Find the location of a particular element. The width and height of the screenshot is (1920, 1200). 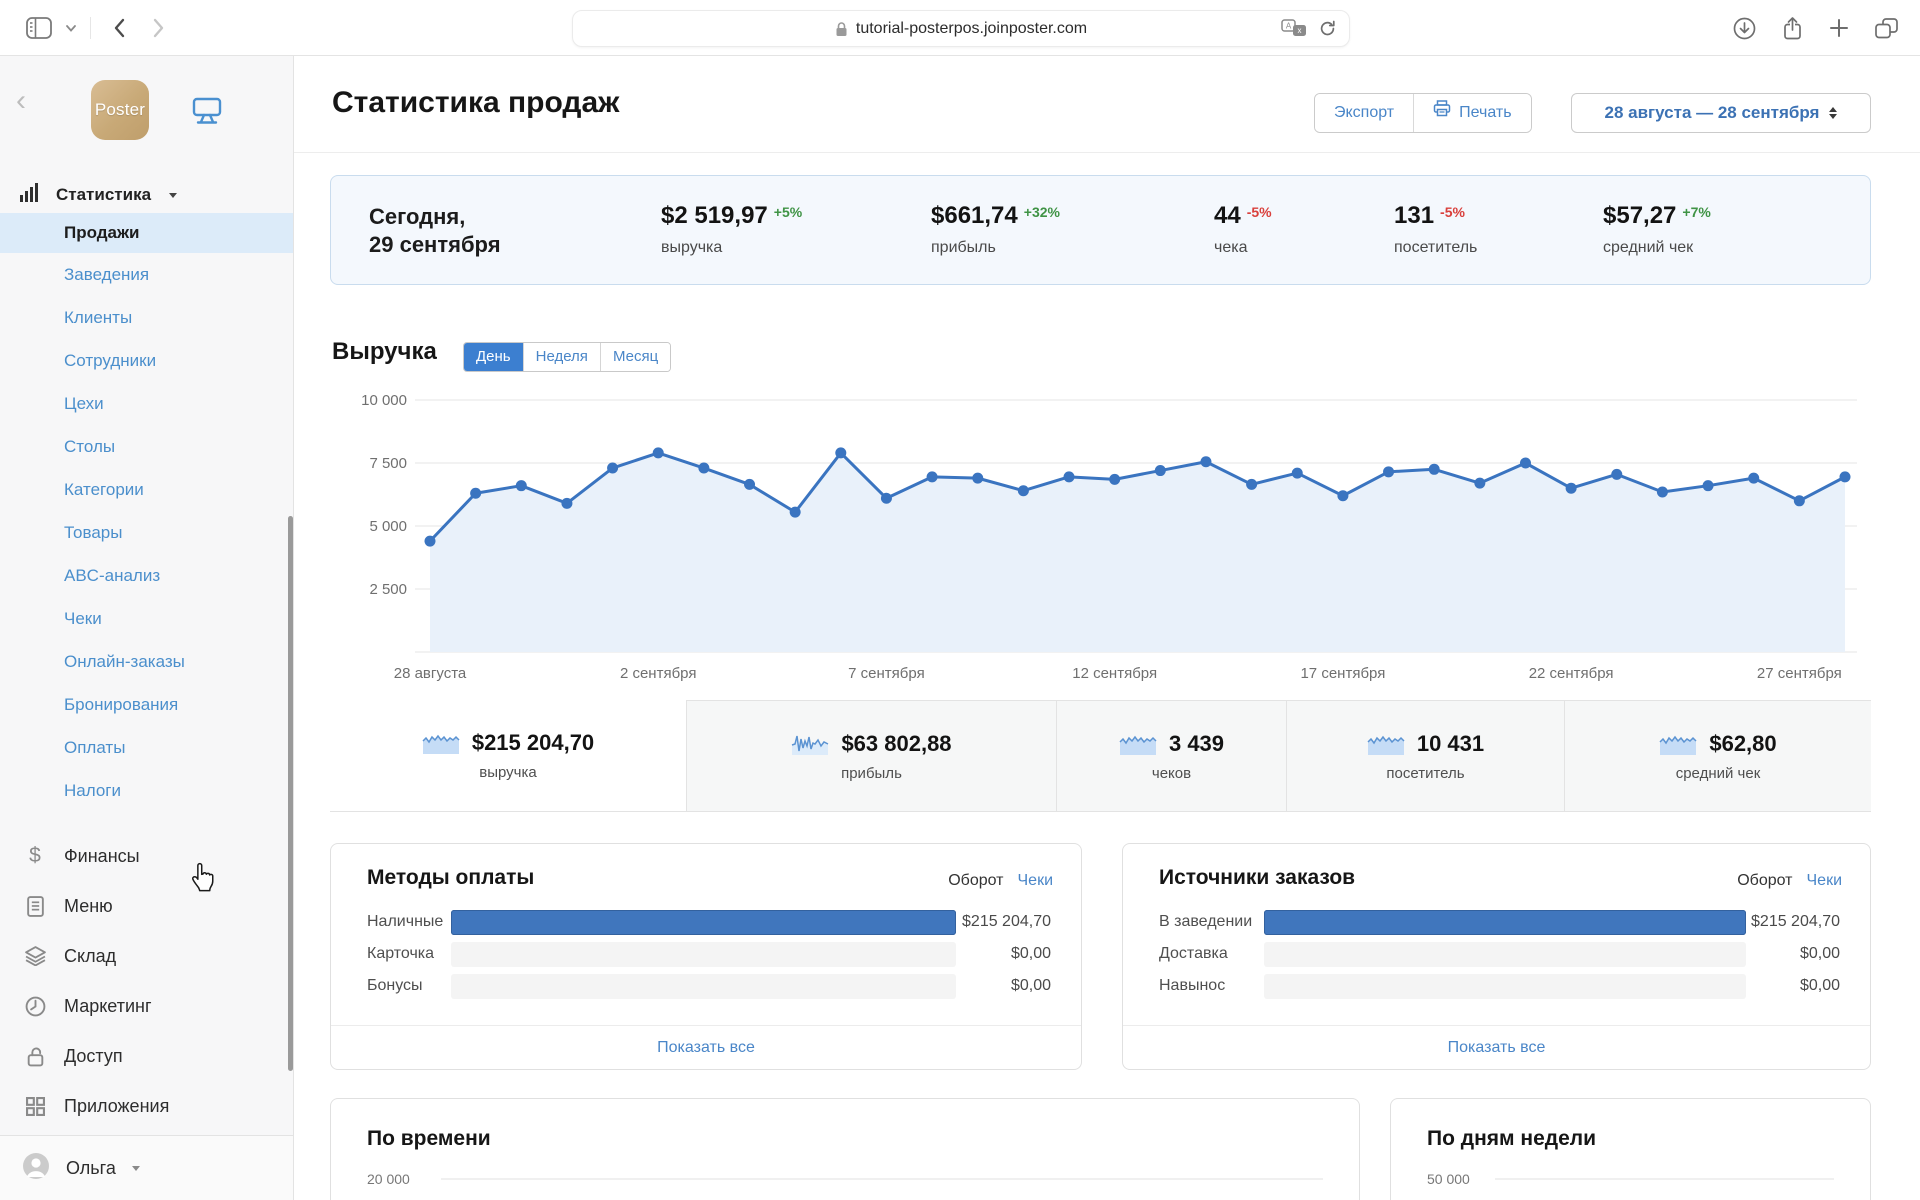

sidebar-section-label: Финансы is located at coordinates (102, 855).